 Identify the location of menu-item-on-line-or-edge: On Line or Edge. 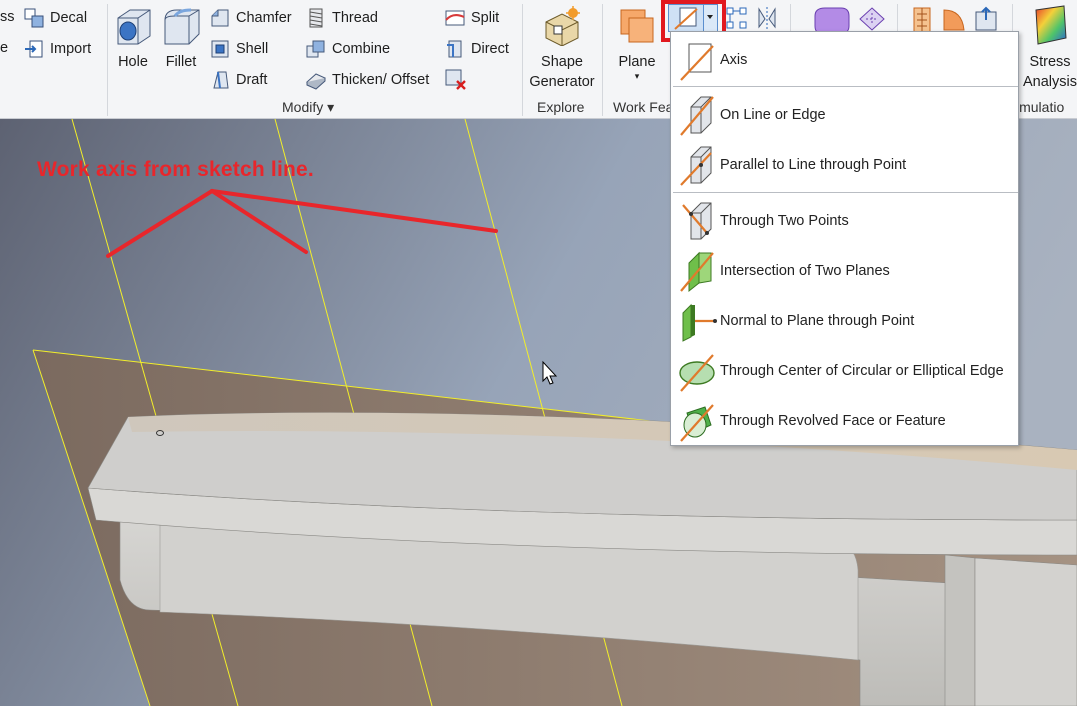
(844, 115).